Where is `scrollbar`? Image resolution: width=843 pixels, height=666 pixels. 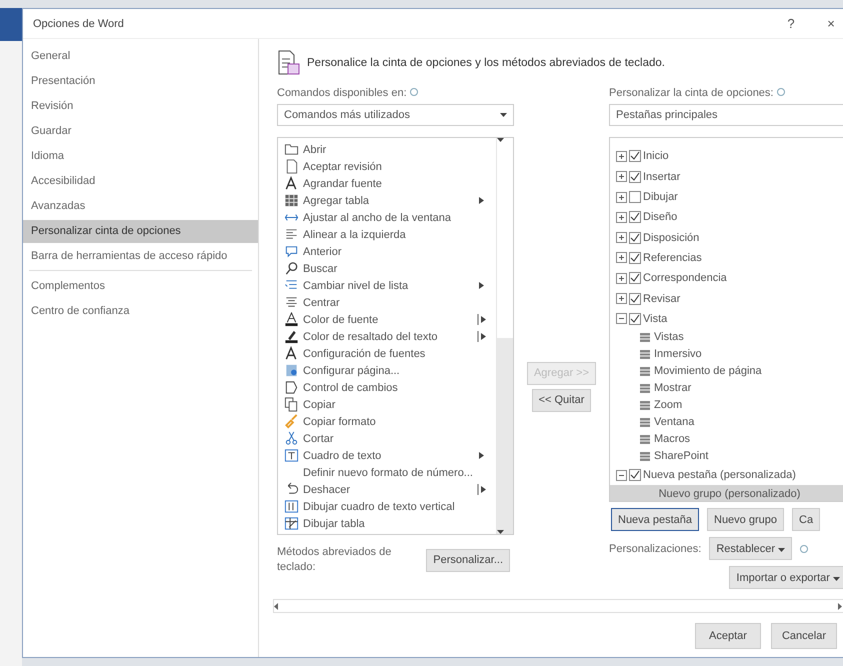 scrollbar is located at coordinates (504, 336).